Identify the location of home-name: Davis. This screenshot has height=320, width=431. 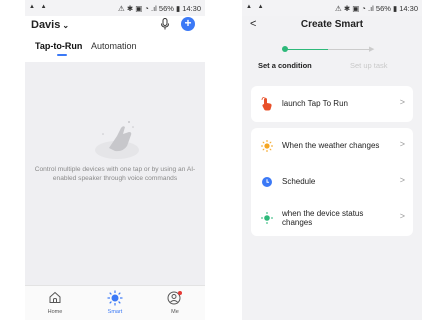
(46, 25).